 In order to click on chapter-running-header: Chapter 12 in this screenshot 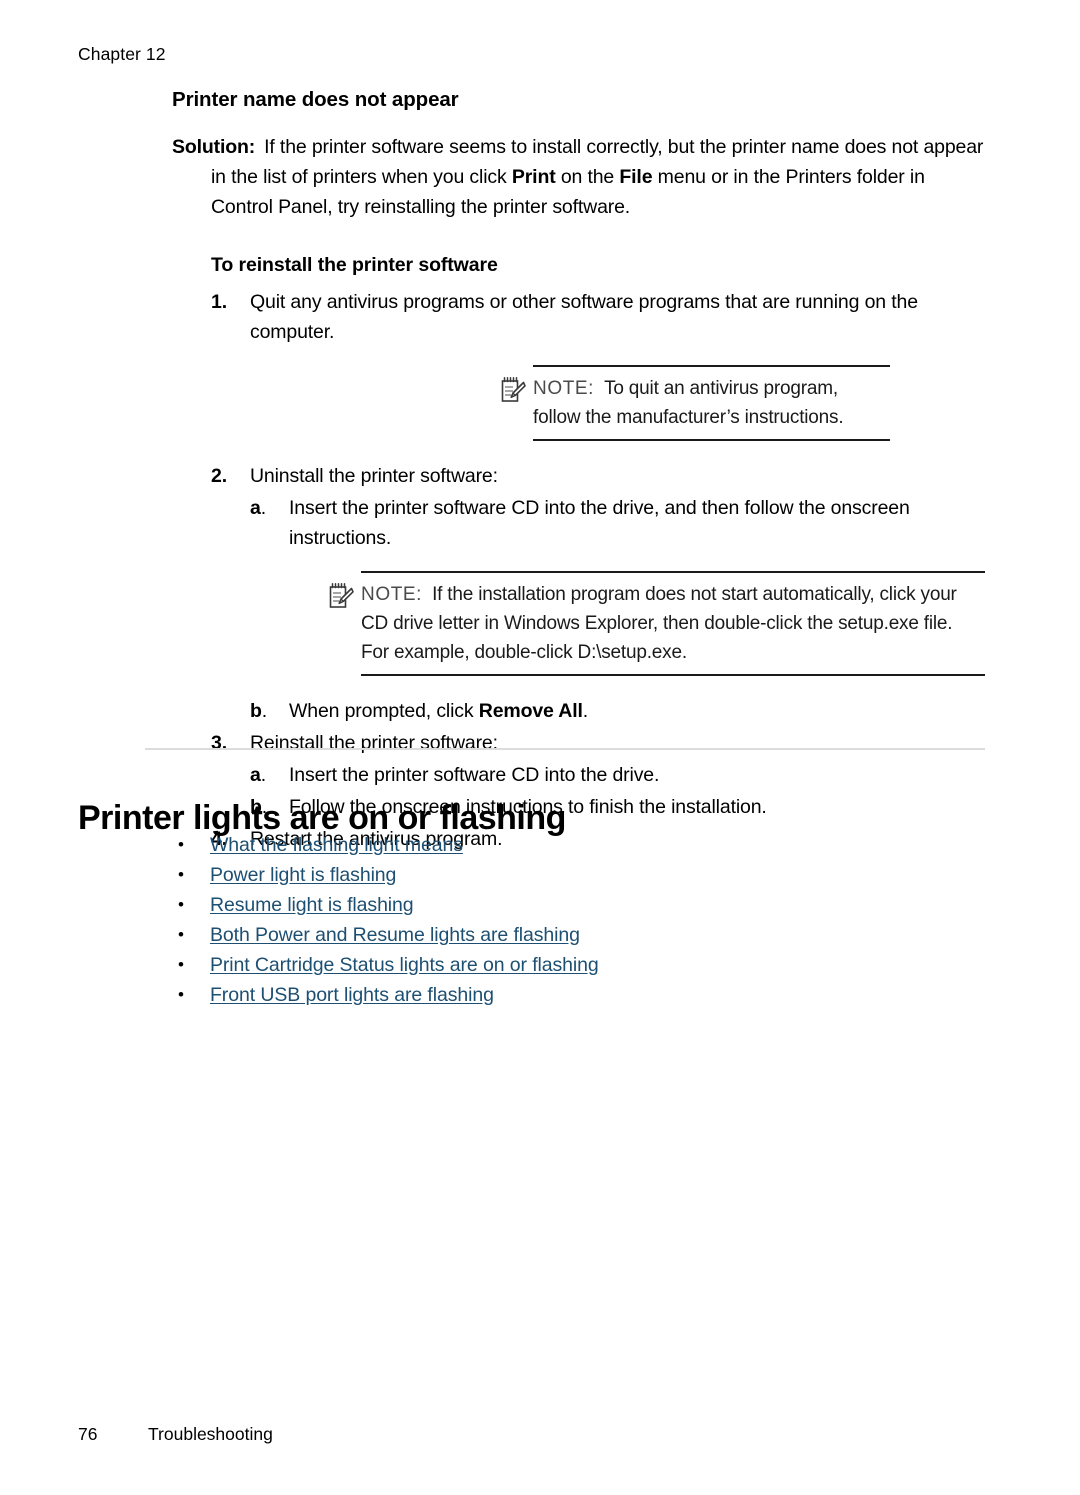, I will do `click(122, 54)`.